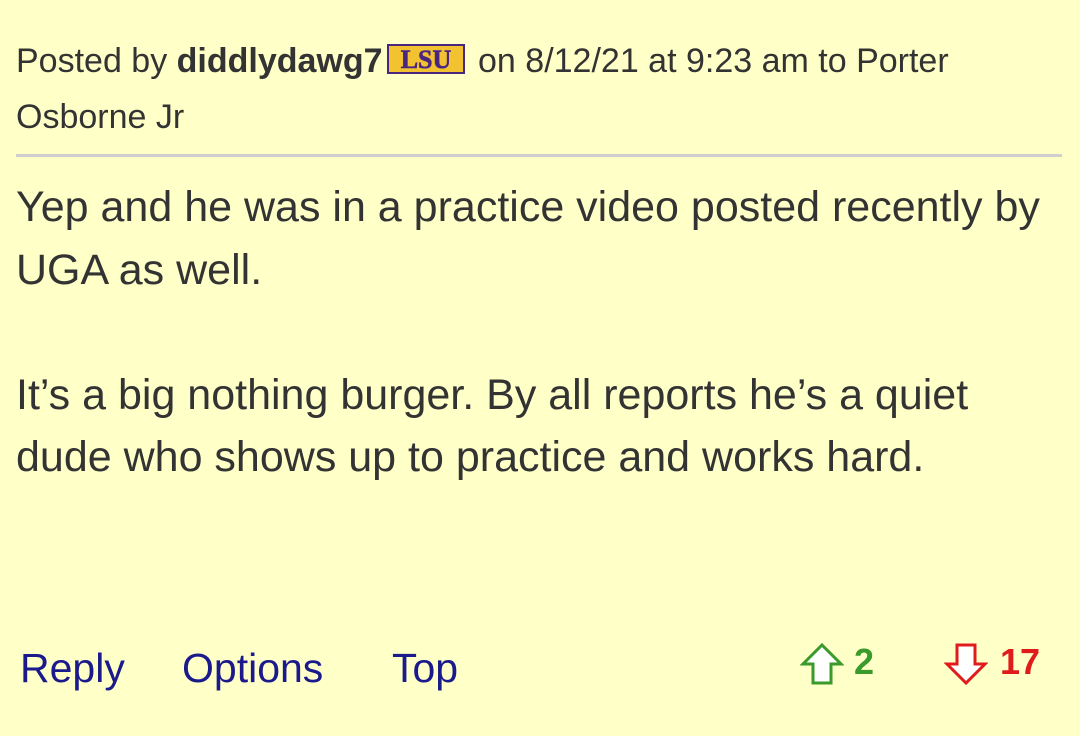 Image resolution: width=1080 pixels, height=736 pixels. What do you see at coordinates (822, 663) in the screenshot?
I see `up-arrow-icon` at bounding box center [822, 663].